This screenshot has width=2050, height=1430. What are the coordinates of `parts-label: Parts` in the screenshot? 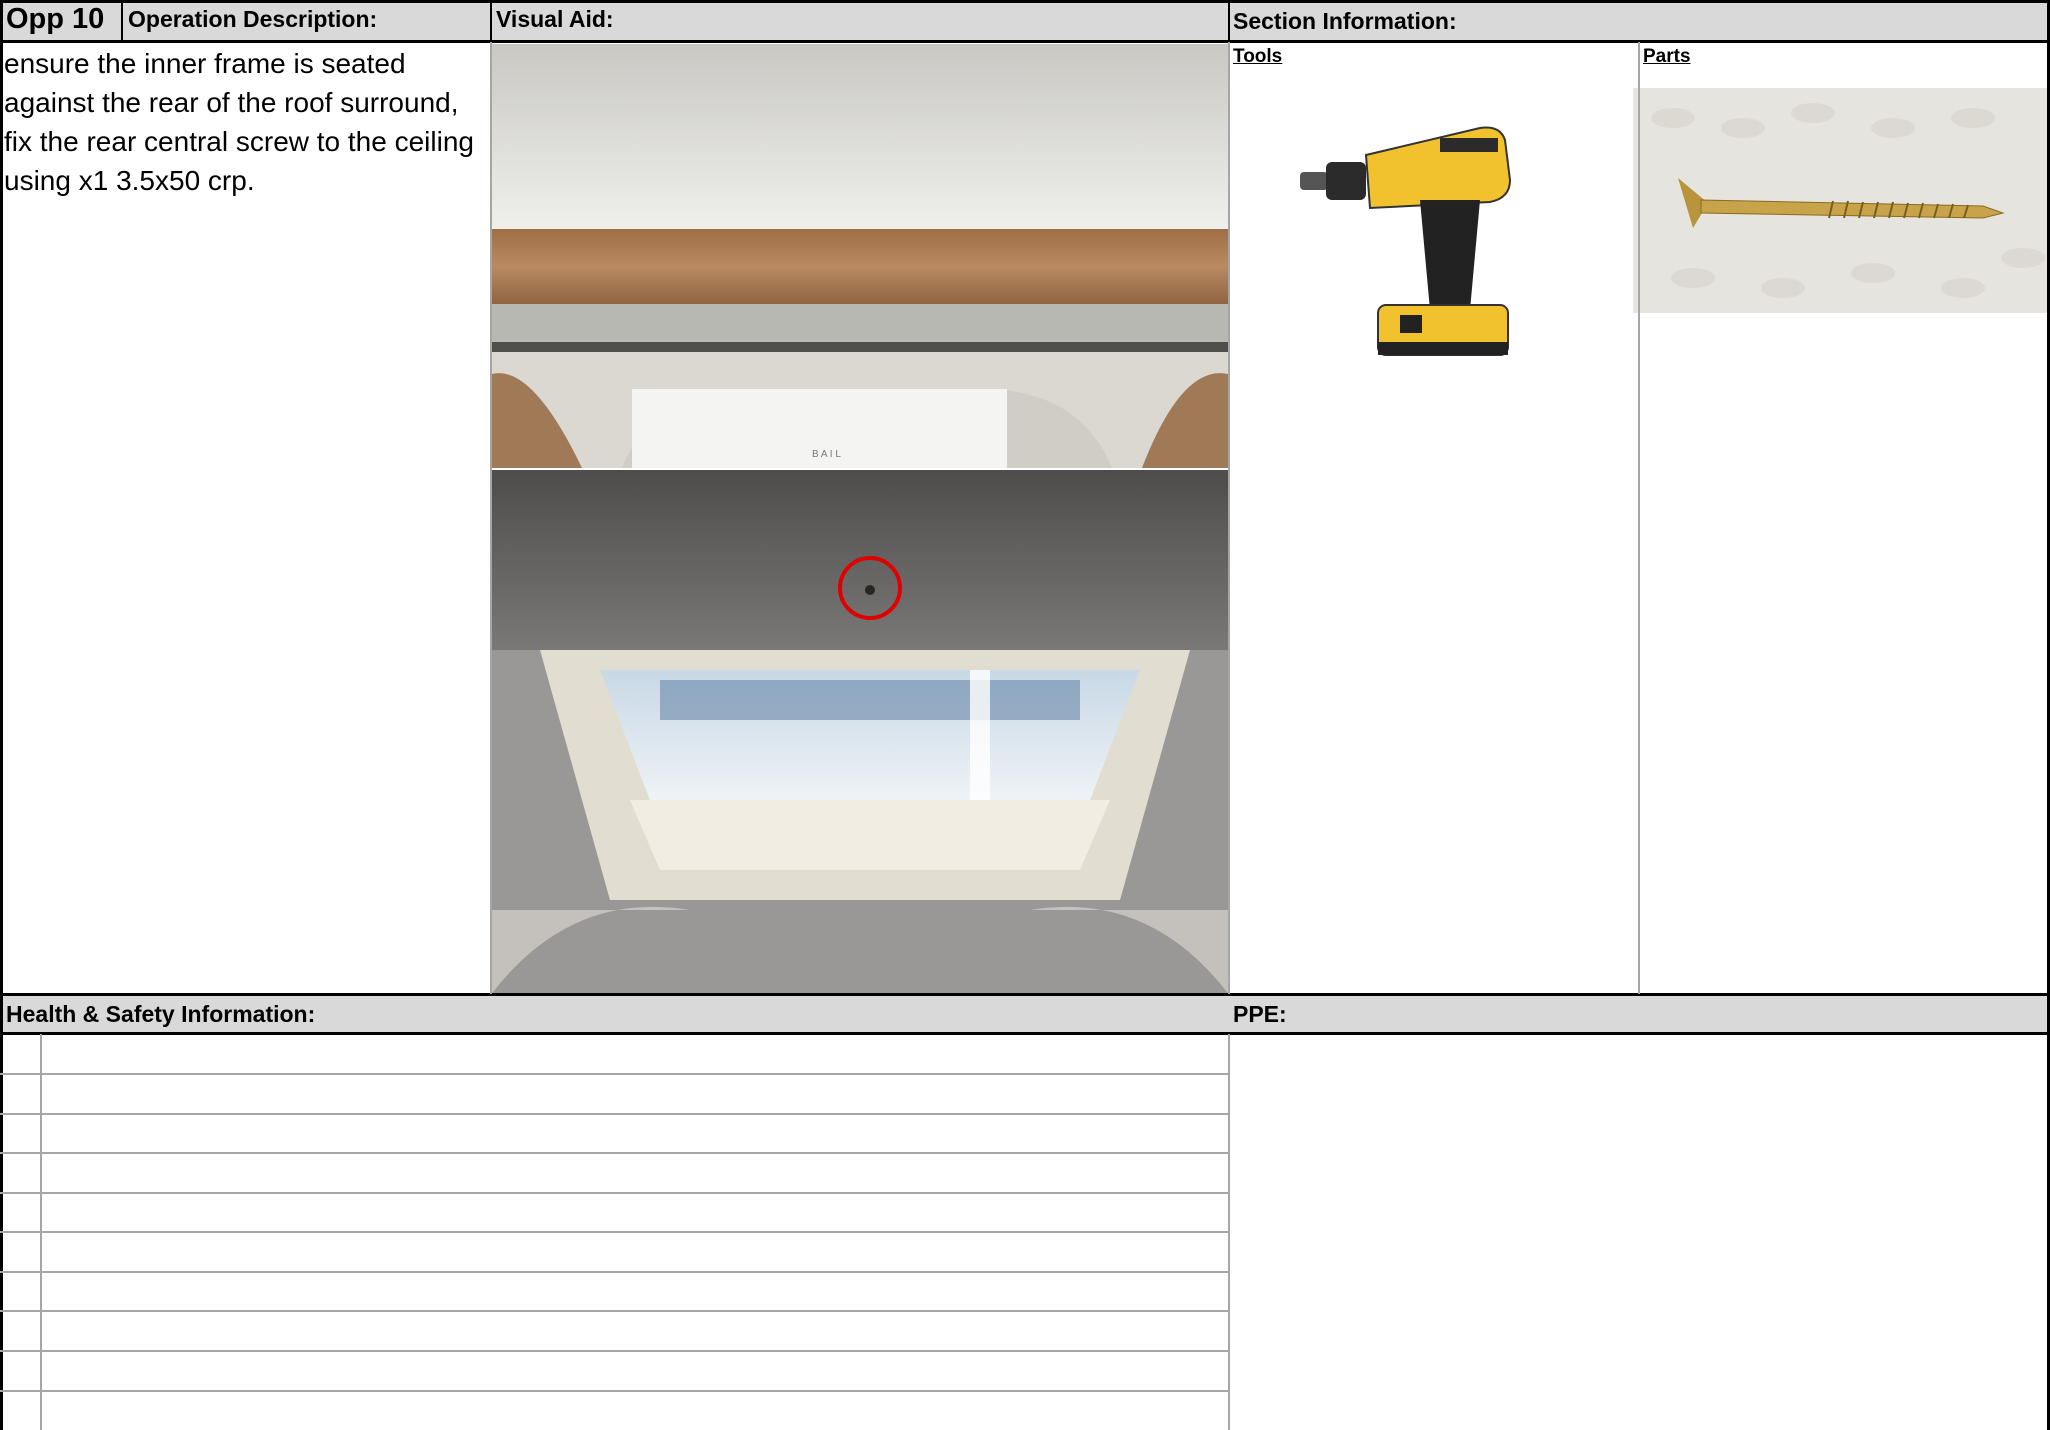 It's located at (1667, 56).